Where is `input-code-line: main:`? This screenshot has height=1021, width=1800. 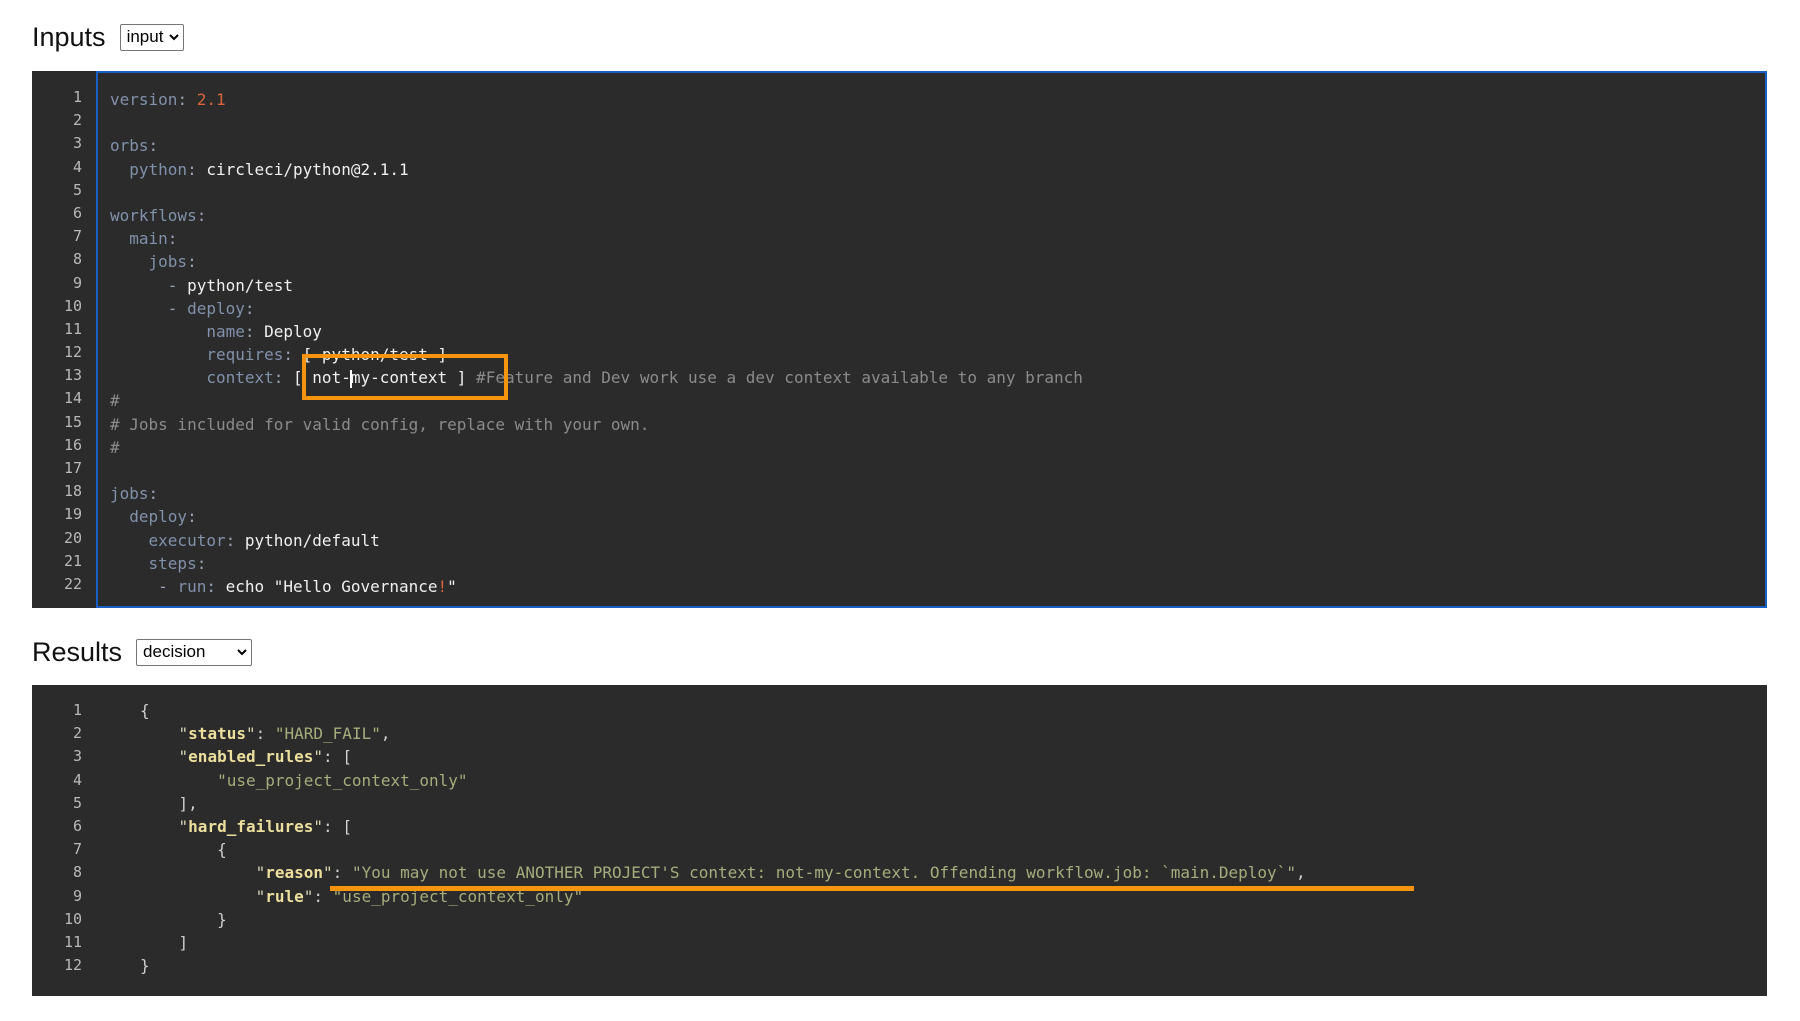 input-code-line: main: is located at coordinates (931, 238).